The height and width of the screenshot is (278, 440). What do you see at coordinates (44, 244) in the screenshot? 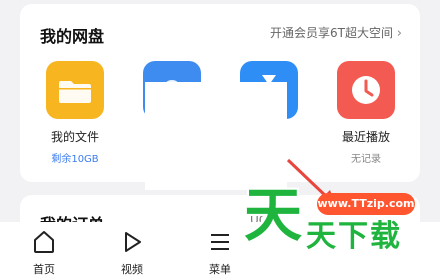
I see `home-icon` at bounding box center [44, 244].